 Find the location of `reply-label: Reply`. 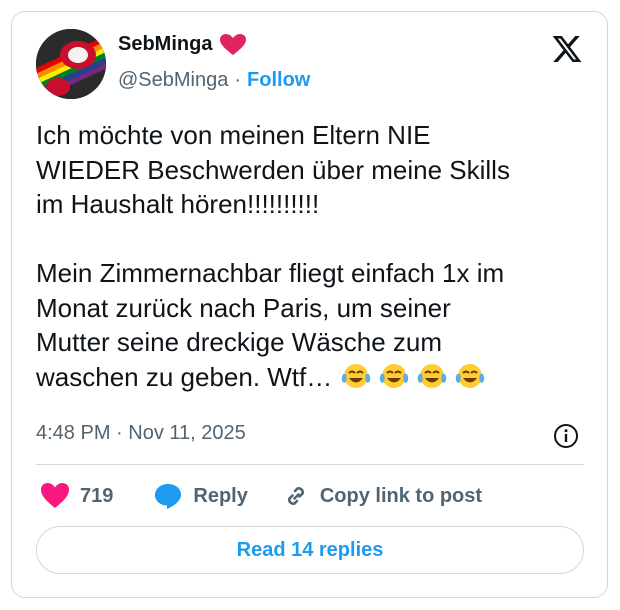

reply-label: Reply is located at coordinates (220, 495).